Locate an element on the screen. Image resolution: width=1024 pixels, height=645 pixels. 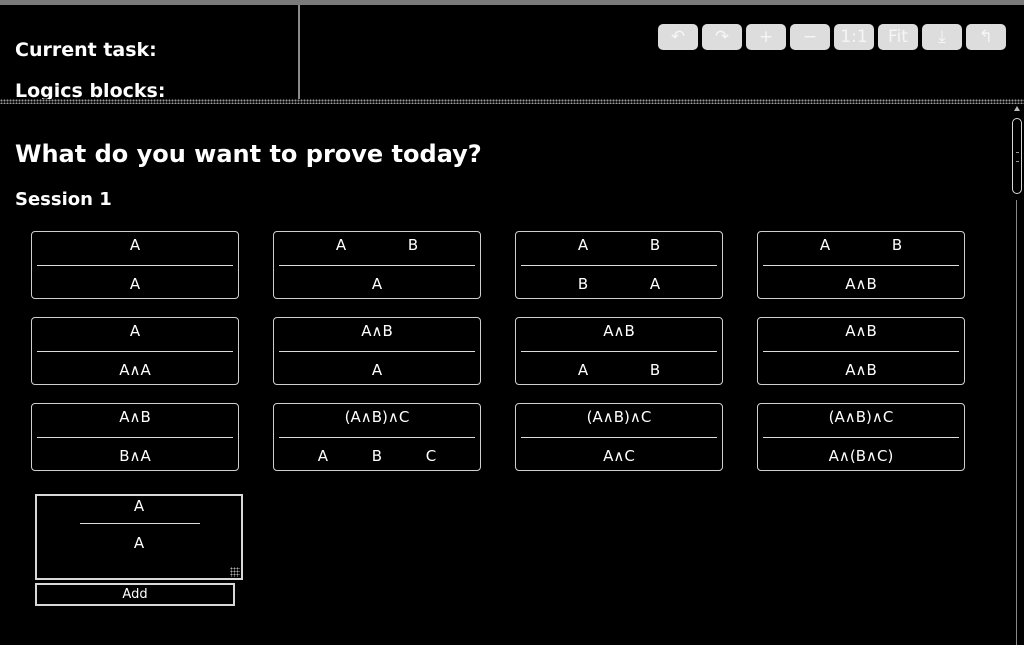
plus-icon: + is located at coordinates (766, 37).